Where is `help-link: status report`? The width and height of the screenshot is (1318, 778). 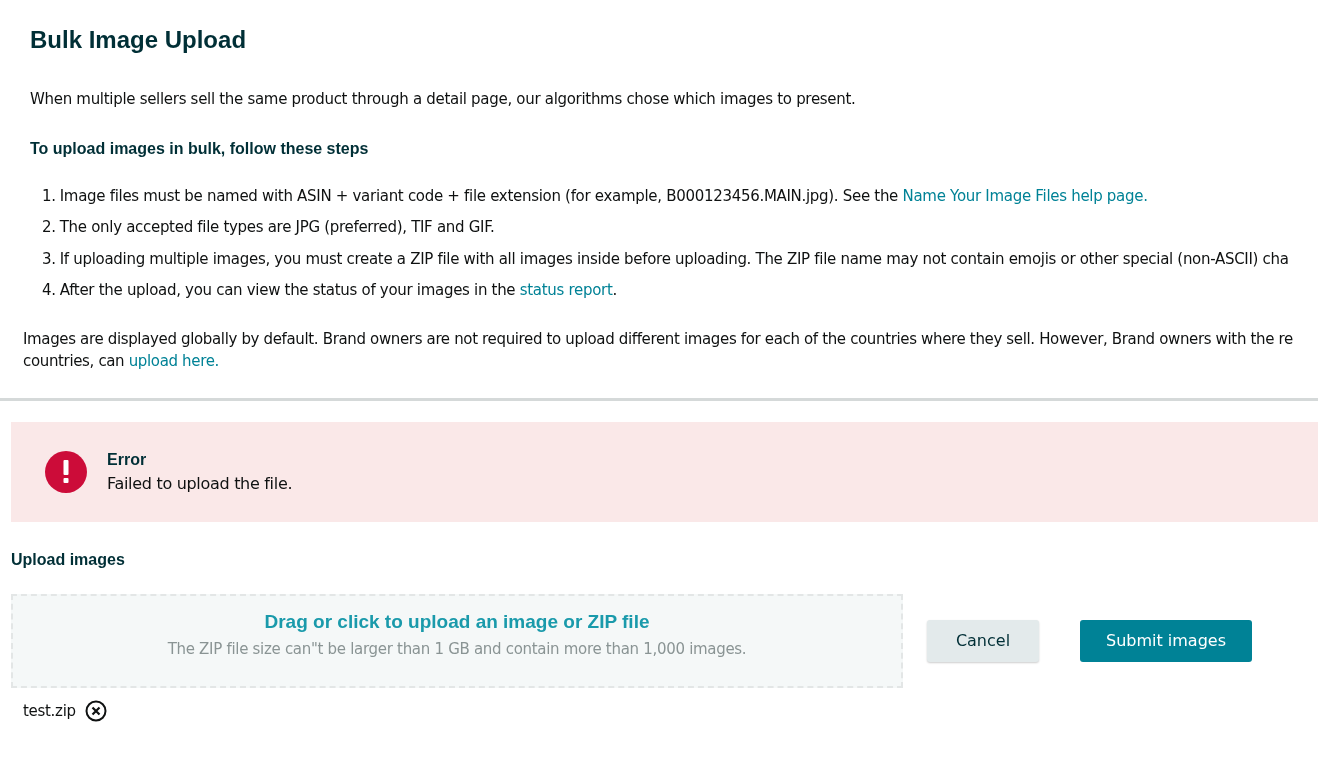 help-link: status report is located at coordinates (566, 290).